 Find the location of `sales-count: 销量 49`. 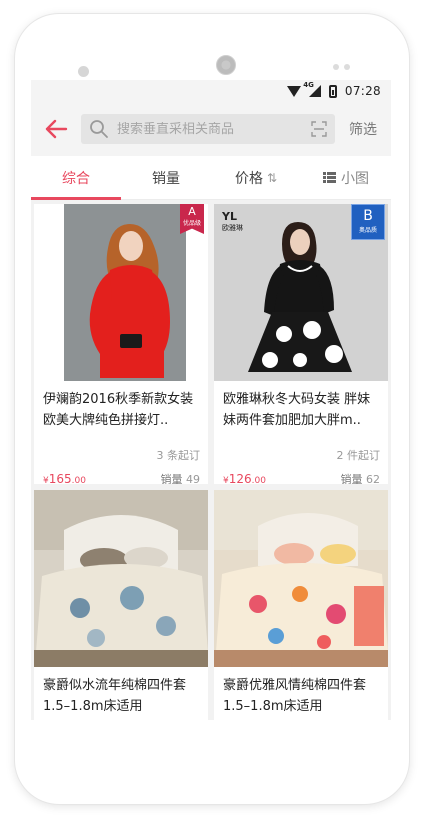

sales-count: 销量 49 is located at coordinates (181, 477).